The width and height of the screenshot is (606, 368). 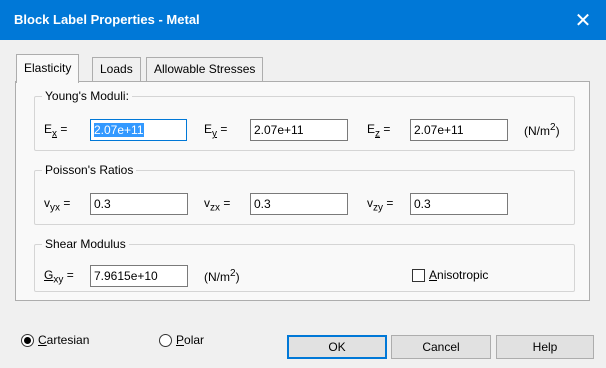 What do you see at coordinates (458, 275) in the screenshot?
I see `anisotropic-label: Anisotropic` at bounding box center [458, 275].